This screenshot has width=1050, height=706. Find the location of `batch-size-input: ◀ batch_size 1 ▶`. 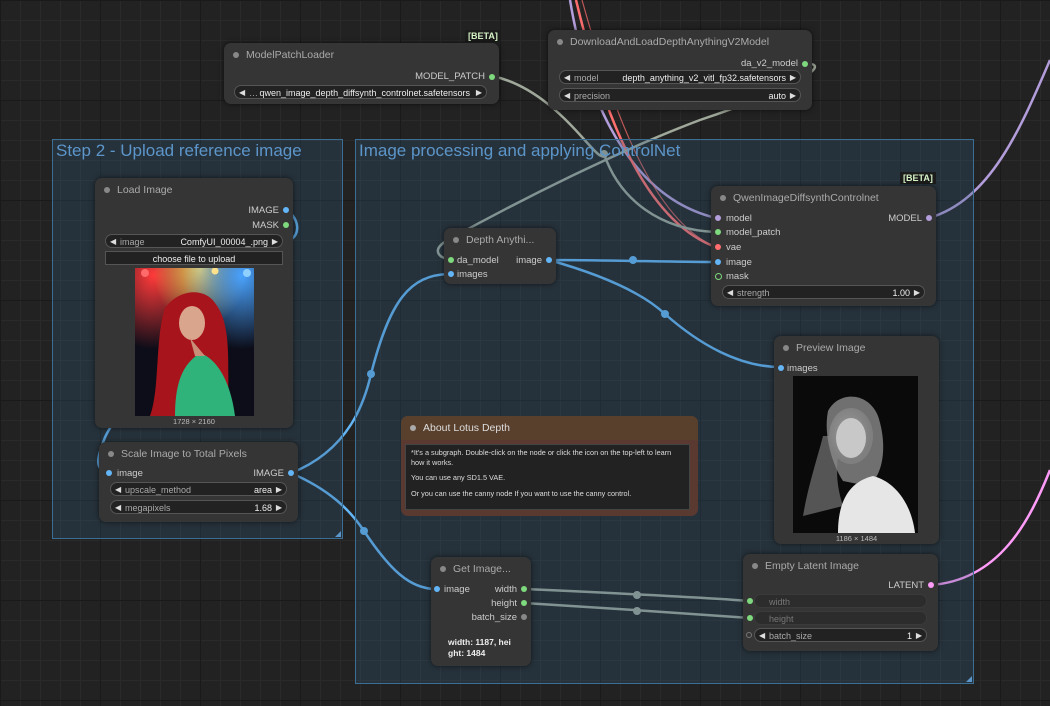

batch-size-input: ◀ batch_size 1 ▶ is located at coordinates (840, 635).